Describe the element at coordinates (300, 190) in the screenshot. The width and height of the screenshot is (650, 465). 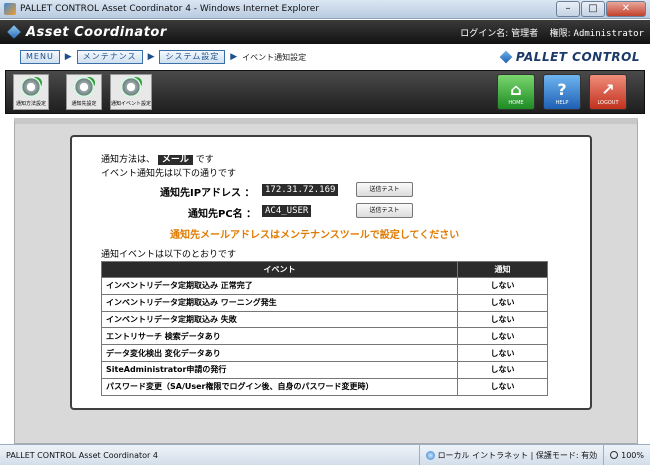
I see `ip-address-value: 172.31.72.169` at that location.